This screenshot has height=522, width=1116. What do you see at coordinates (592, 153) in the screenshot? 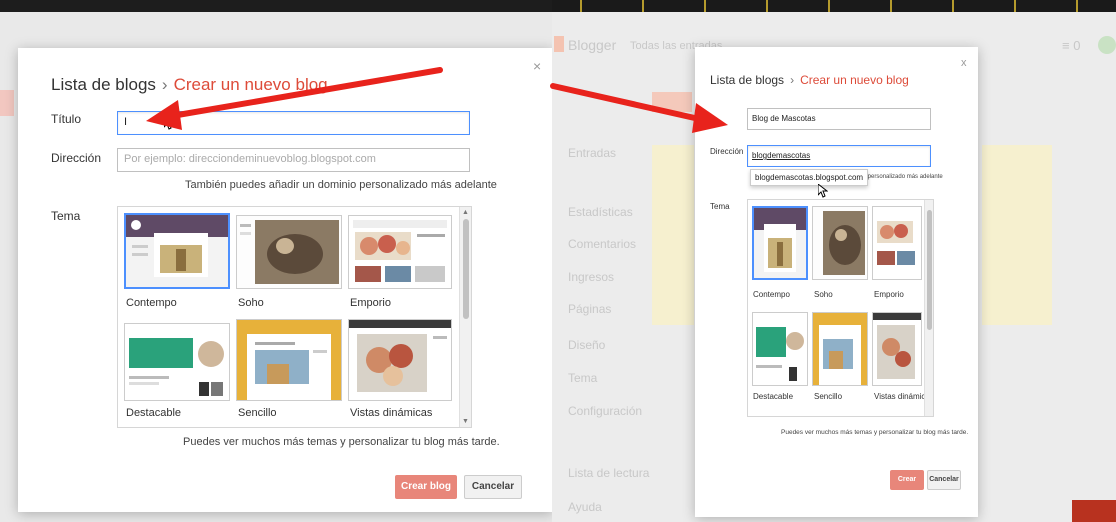
I see `sidebar-item-entradas: Entradas` at bounding box center [592, 153].